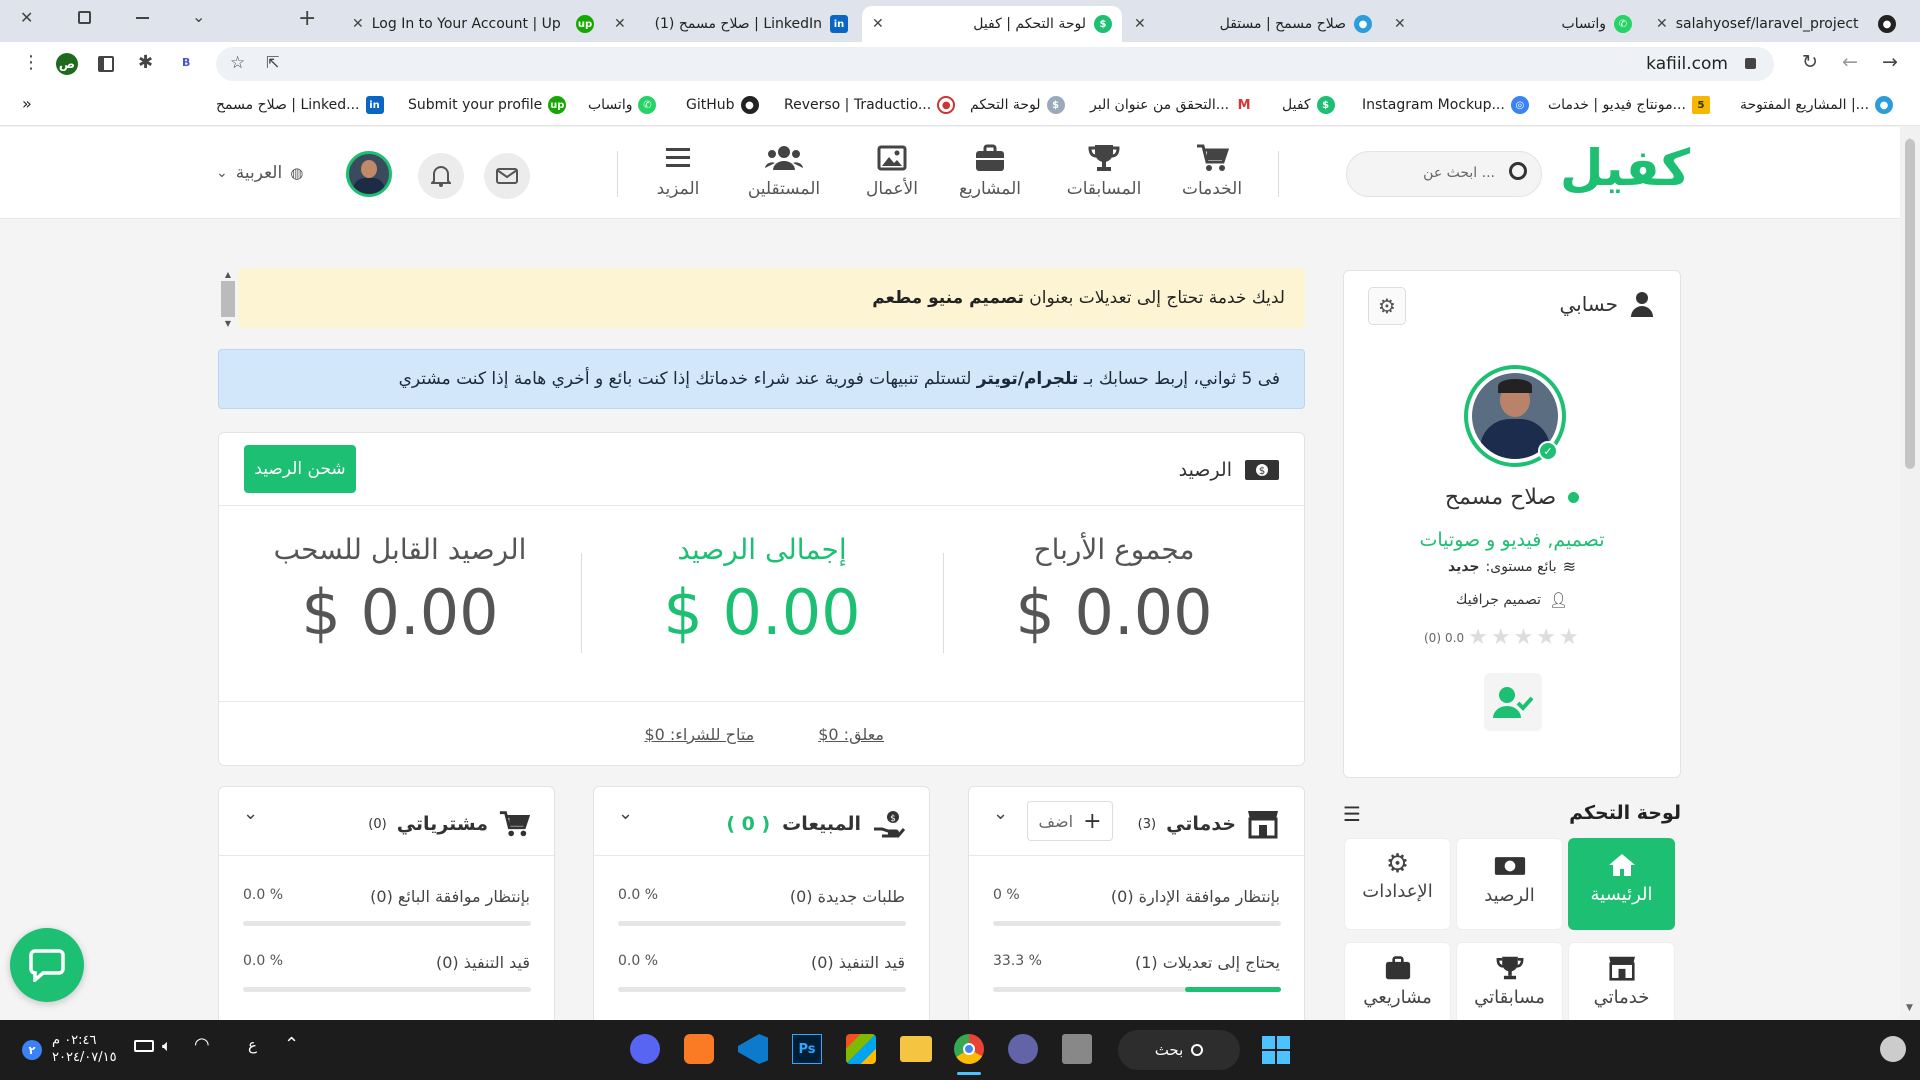 The width and height of the screenshot is (1920, 1080). I want to click on volume-icon: 🔈︎, so click(167, 1046).